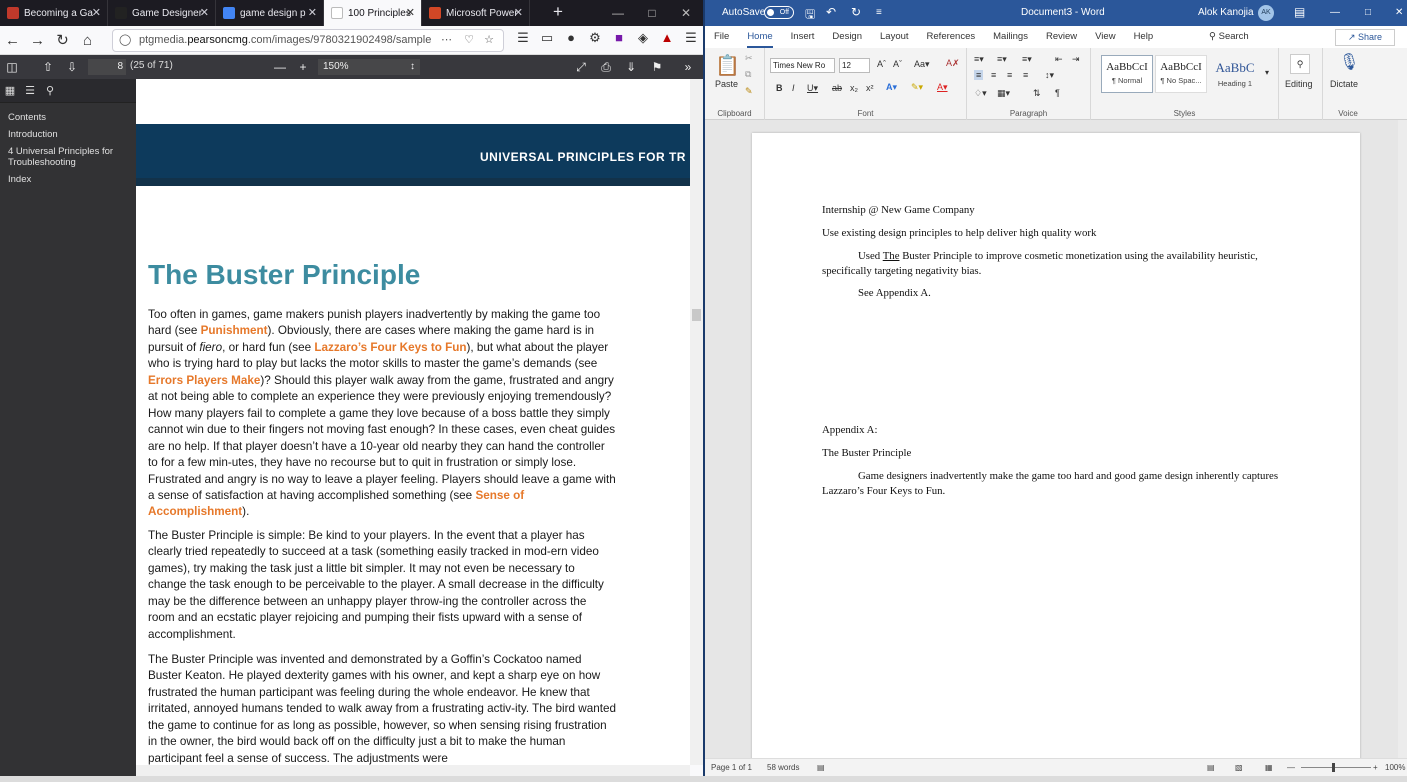  I want to click on account-icon: ●, so click(571, 38).